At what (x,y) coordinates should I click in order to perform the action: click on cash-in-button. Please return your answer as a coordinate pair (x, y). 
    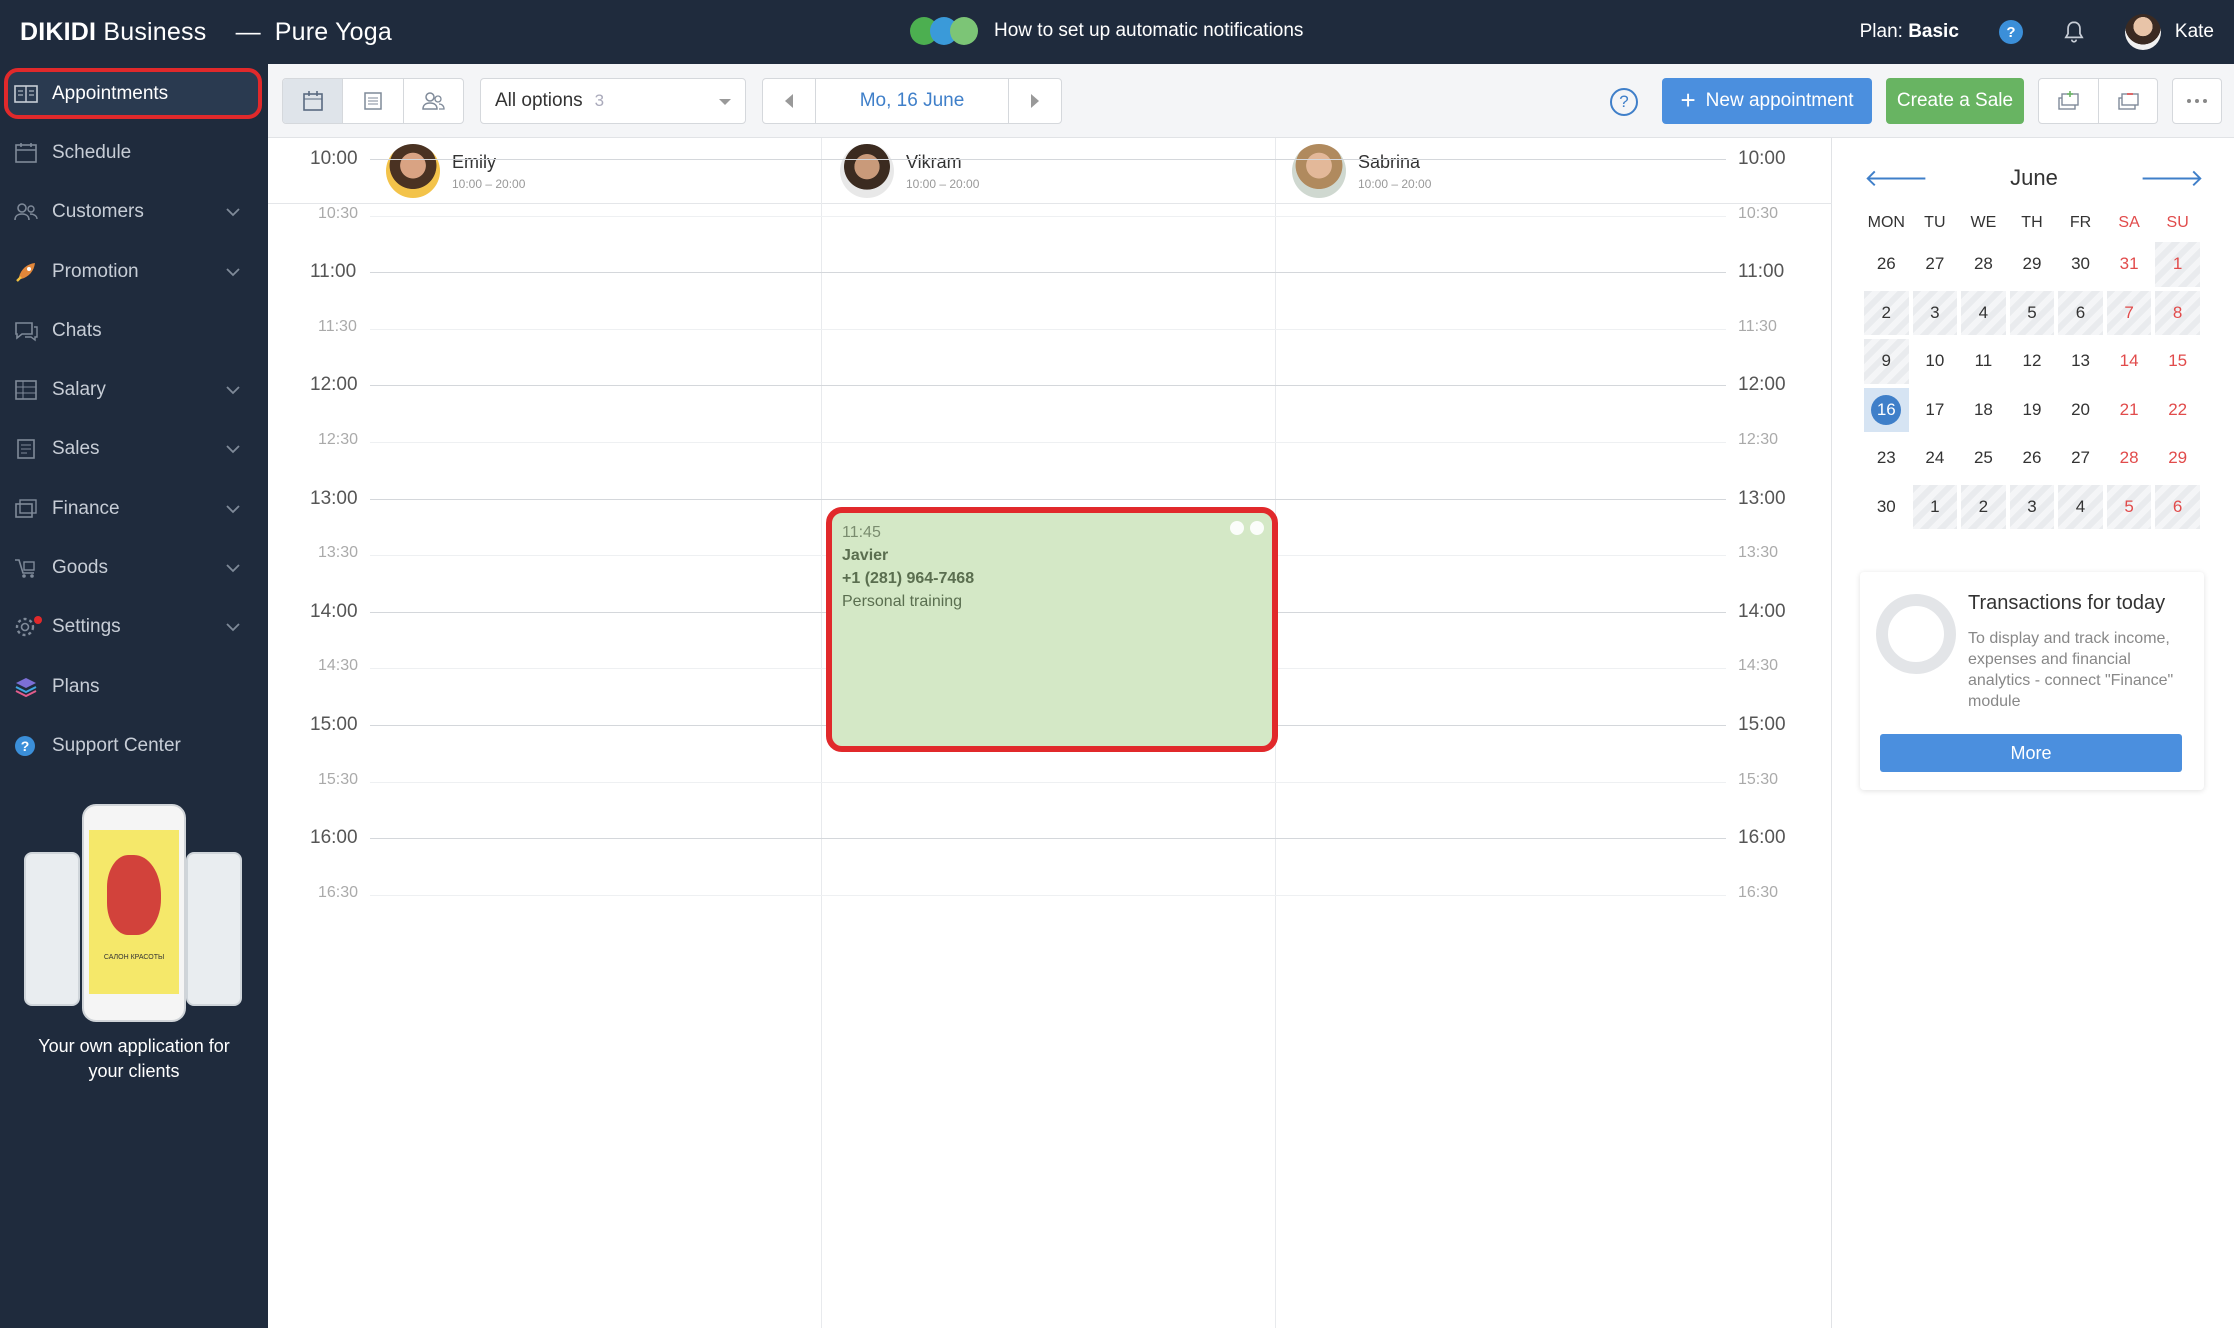
    Looking at the image, I should click on (2069, 101).